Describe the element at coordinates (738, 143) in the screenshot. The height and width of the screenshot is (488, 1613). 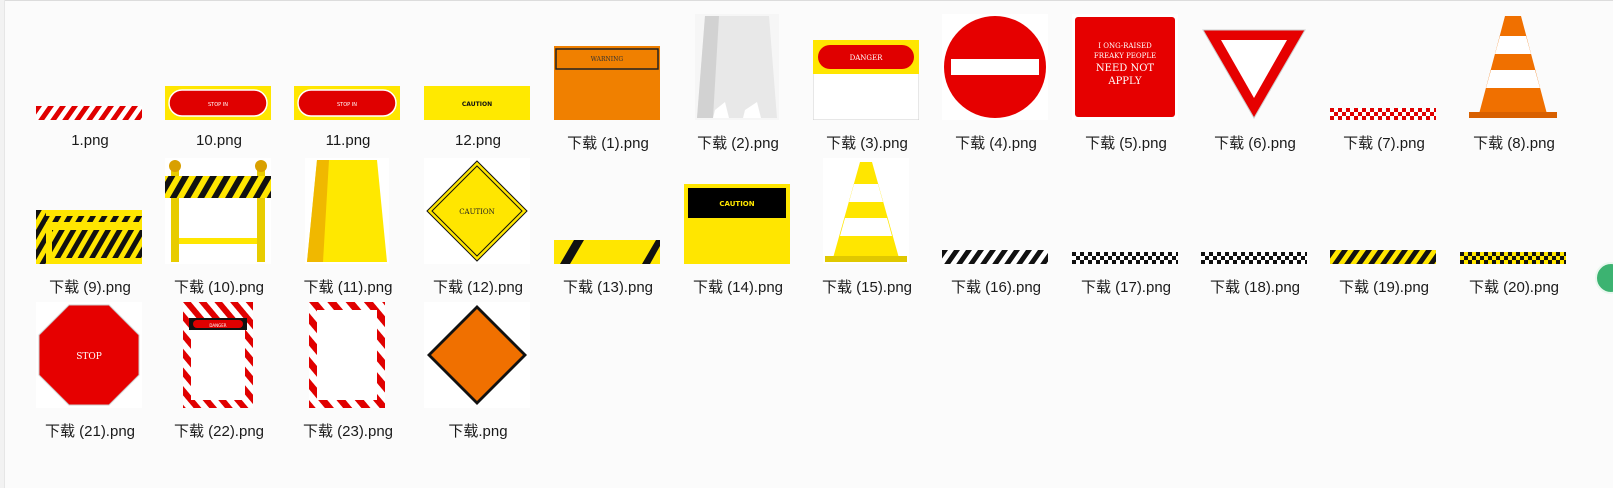
I see `file-name: 下载 (2).png` at that location.